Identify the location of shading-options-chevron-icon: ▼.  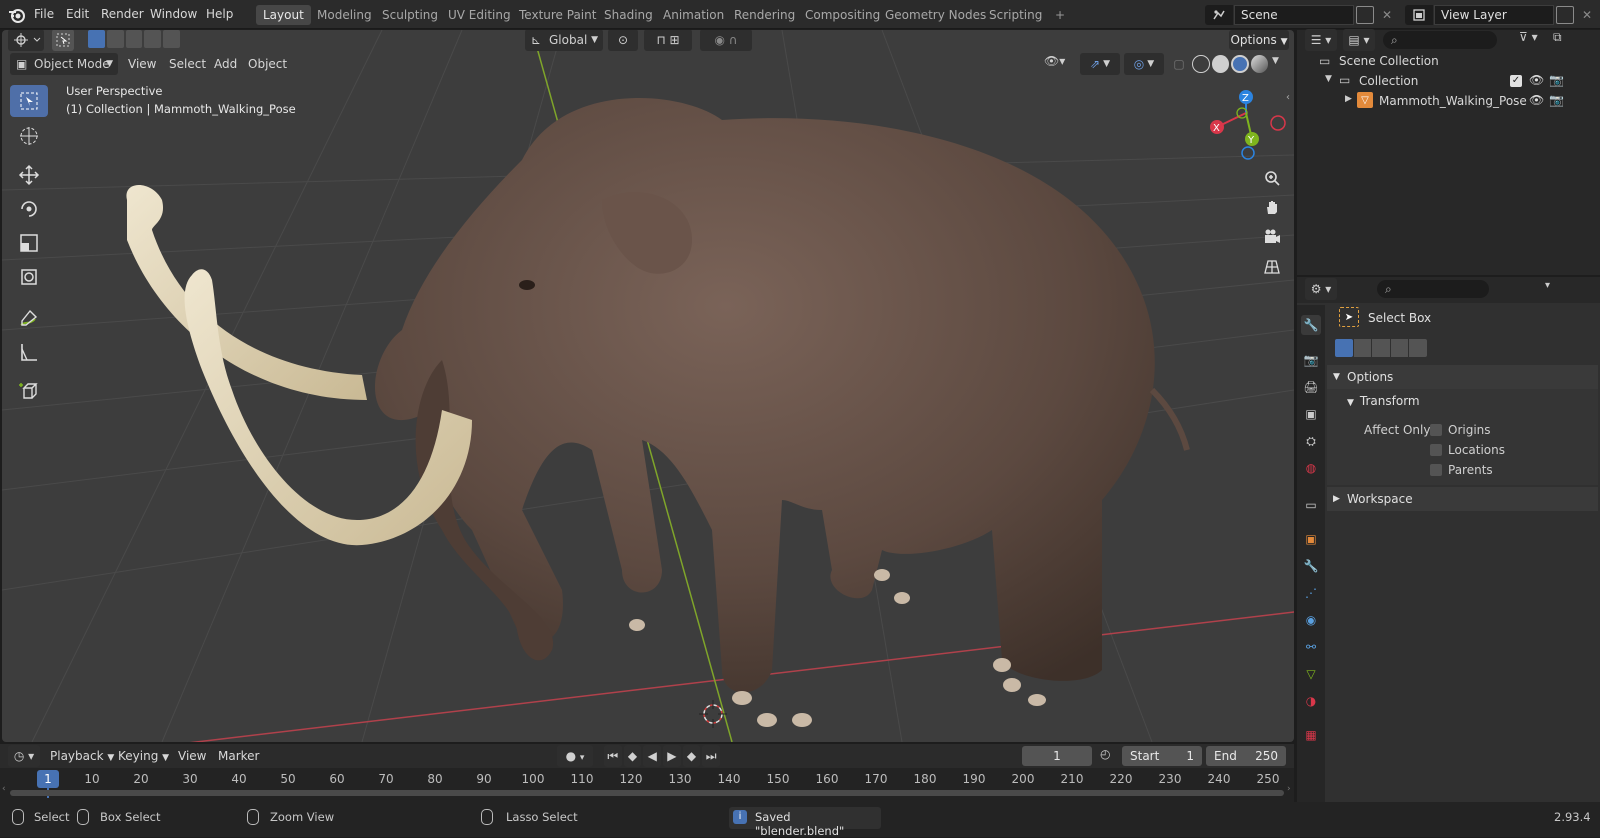
(1275, 61).